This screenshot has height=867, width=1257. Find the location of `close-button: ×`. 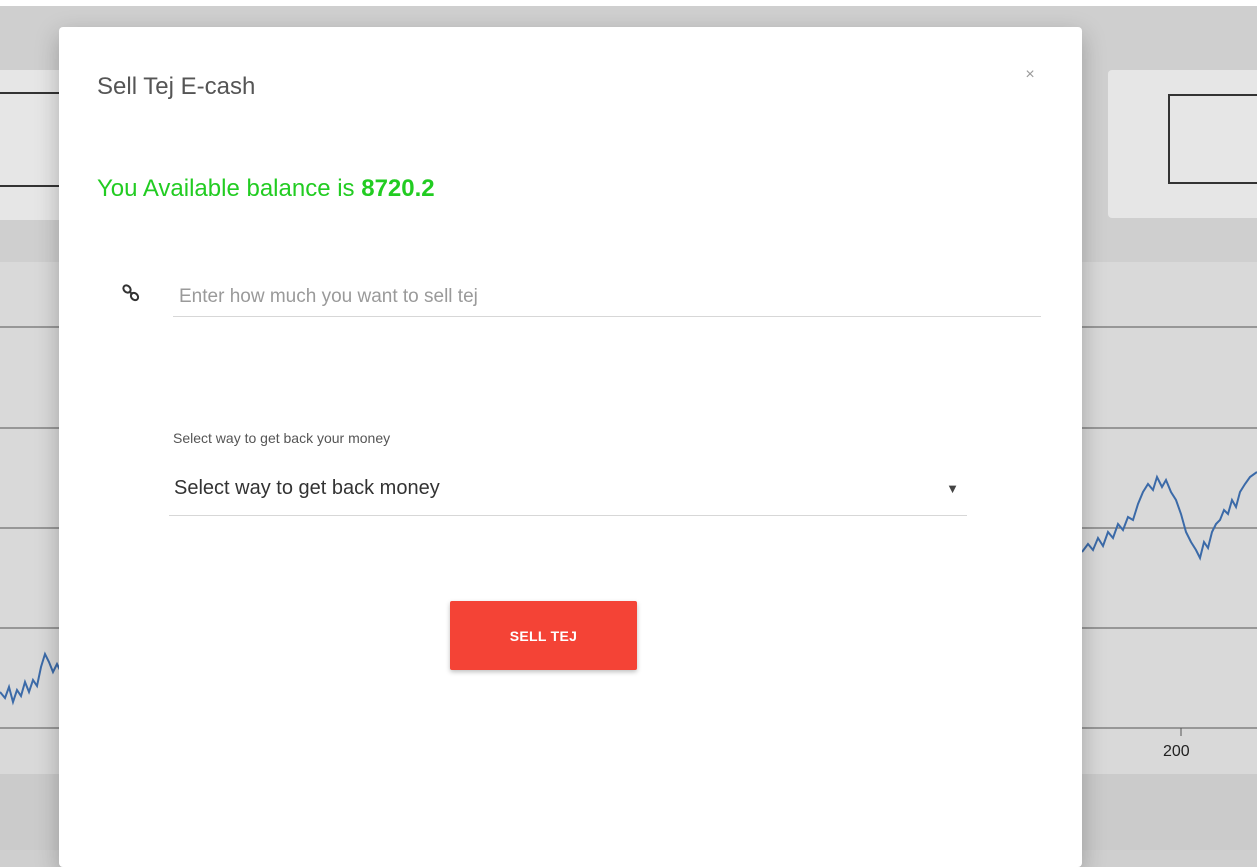

close-button: × is located at coordinates (1030, 75).